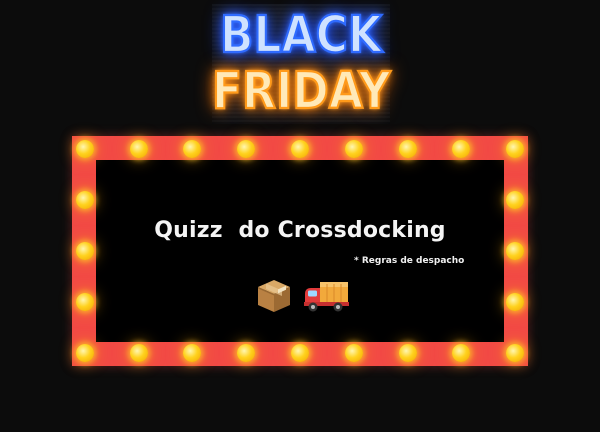 This screenshot has width=600, height=432. What do you see at coordinates (274, 296) in the screenshot?
I see `package-icon` at bounding box center [274, 296].